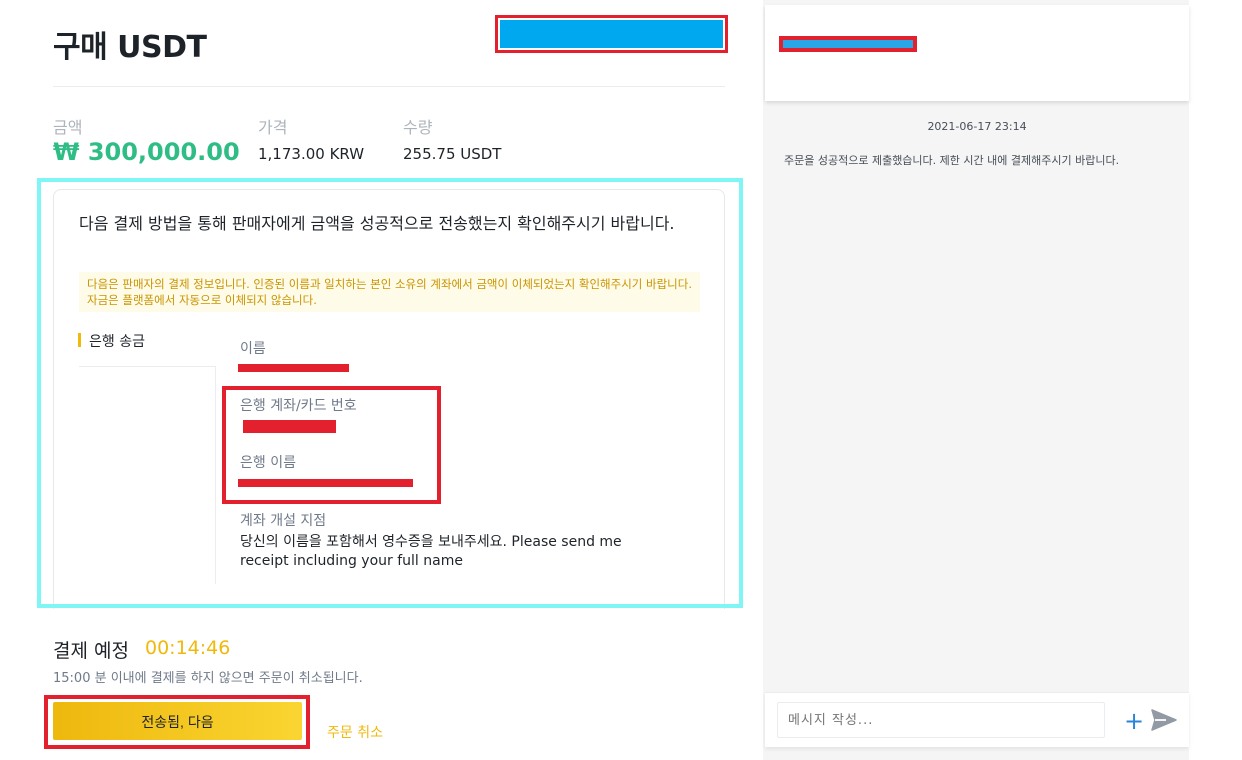 This screenshot has height=760, width=1242. What do you see at coordinates (146, 152) in the screenshot?
I see `amount-value: ₩ 300,000.00` at bounding box center [146, 152].